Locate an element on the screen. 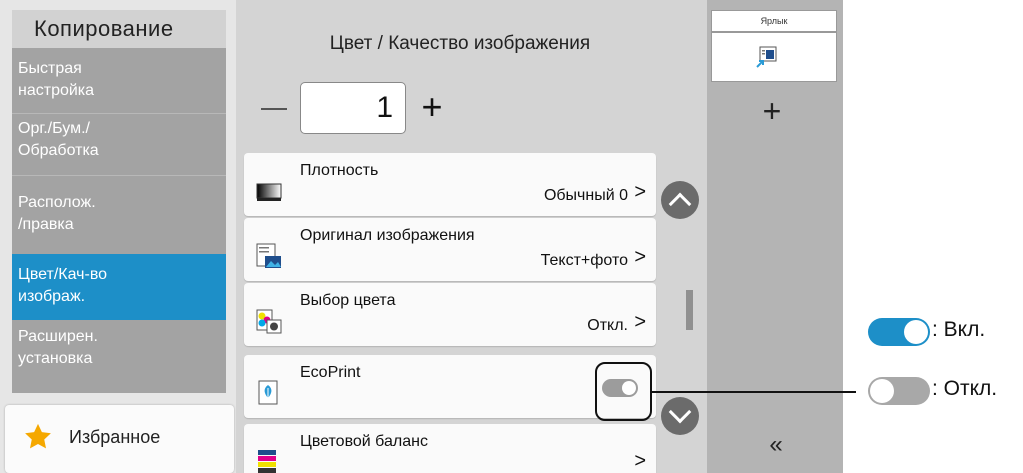 The width and height of the screenshot is (1023, 473). sidebar-item-label: Быстрая is located at coordinates (50, 68).